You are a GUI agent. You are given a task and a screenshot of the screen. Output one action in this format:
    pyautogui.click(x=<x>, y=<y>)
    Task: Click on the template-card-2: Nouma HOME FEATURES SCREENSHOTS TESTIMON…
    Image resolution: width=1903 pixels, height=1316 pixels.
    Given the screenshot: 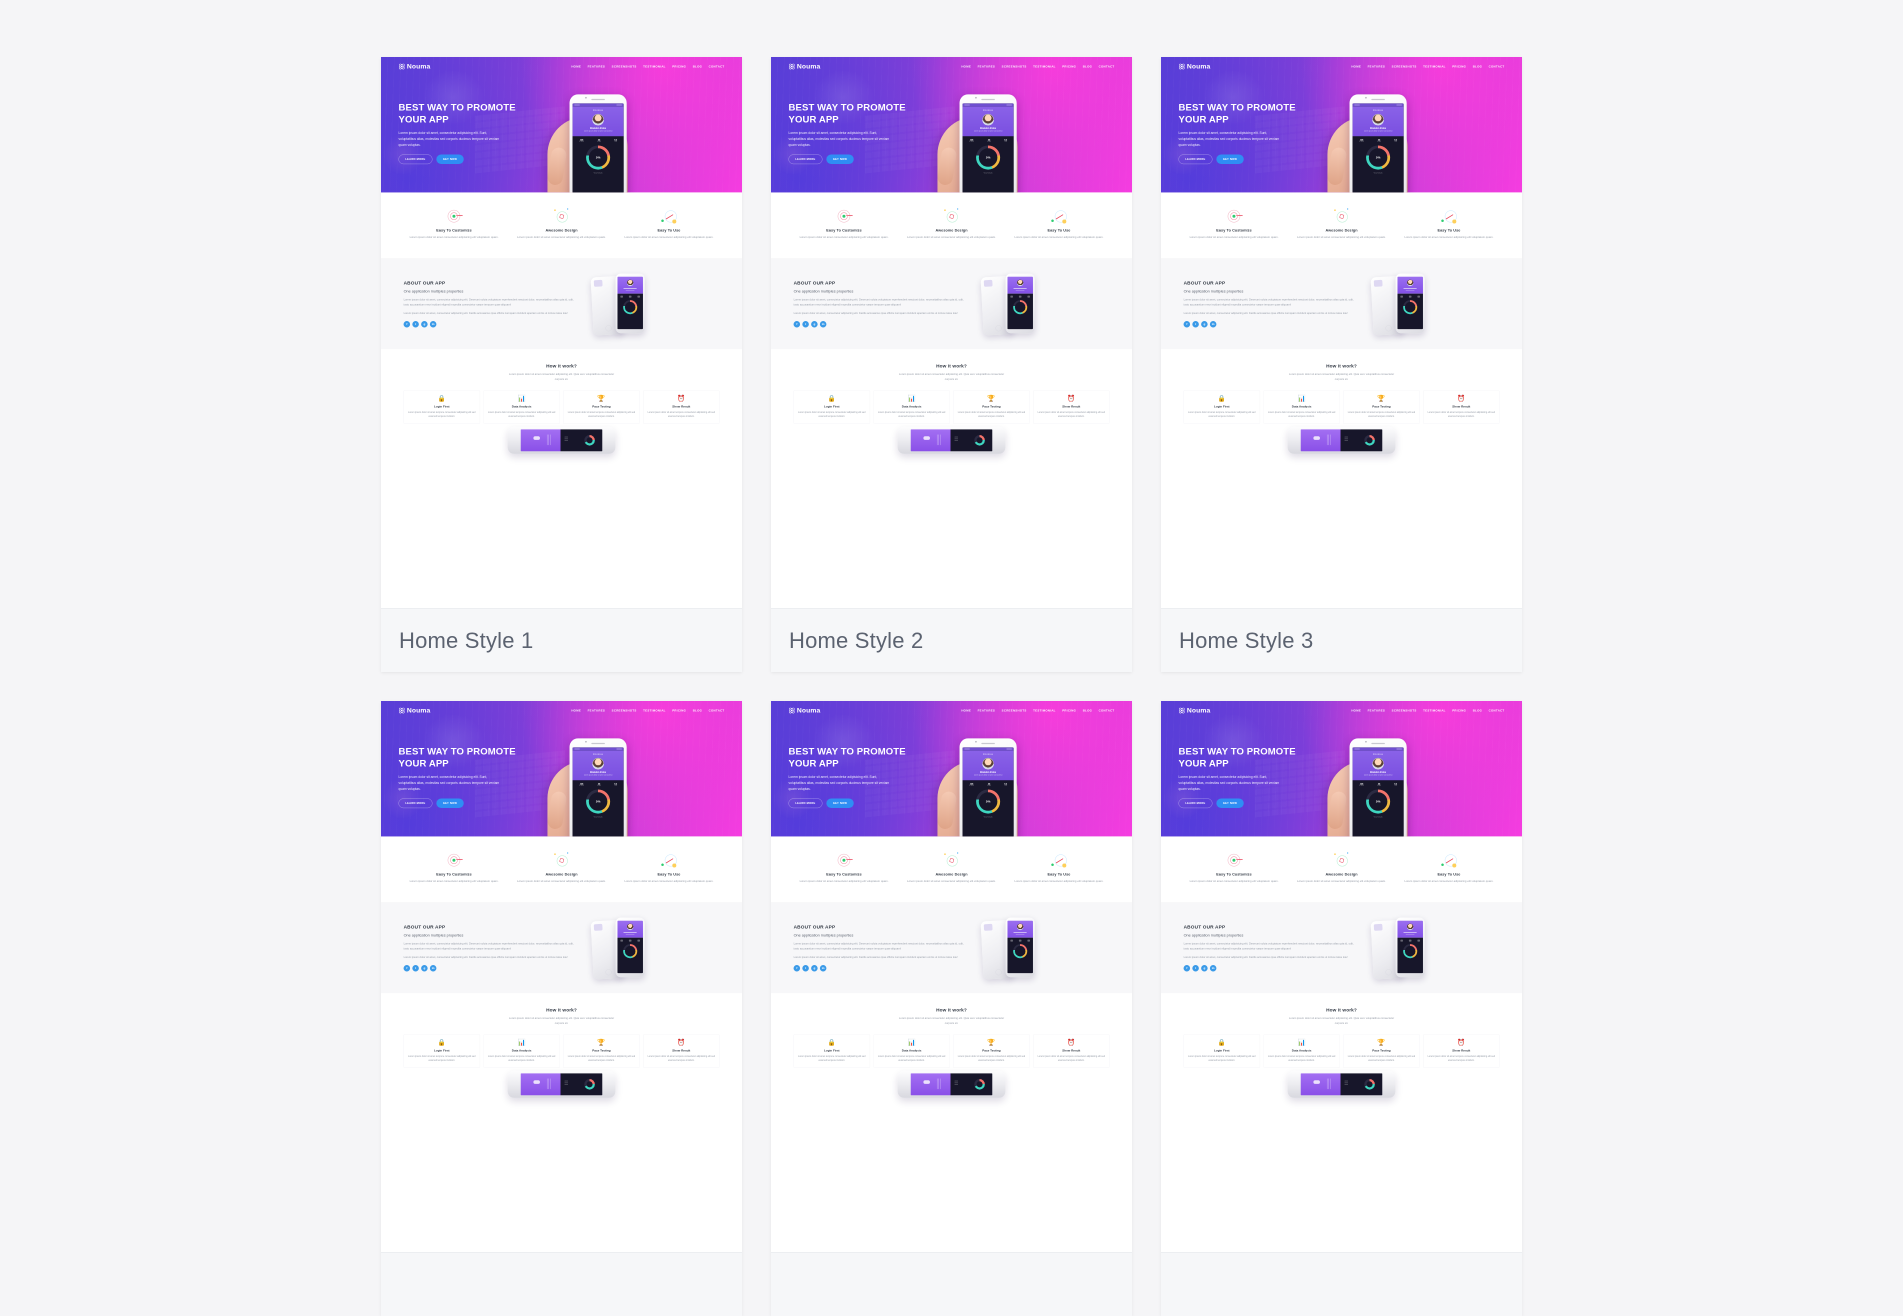 What is the action you would take?
    pyautogui.click(x=951, y=364)
    